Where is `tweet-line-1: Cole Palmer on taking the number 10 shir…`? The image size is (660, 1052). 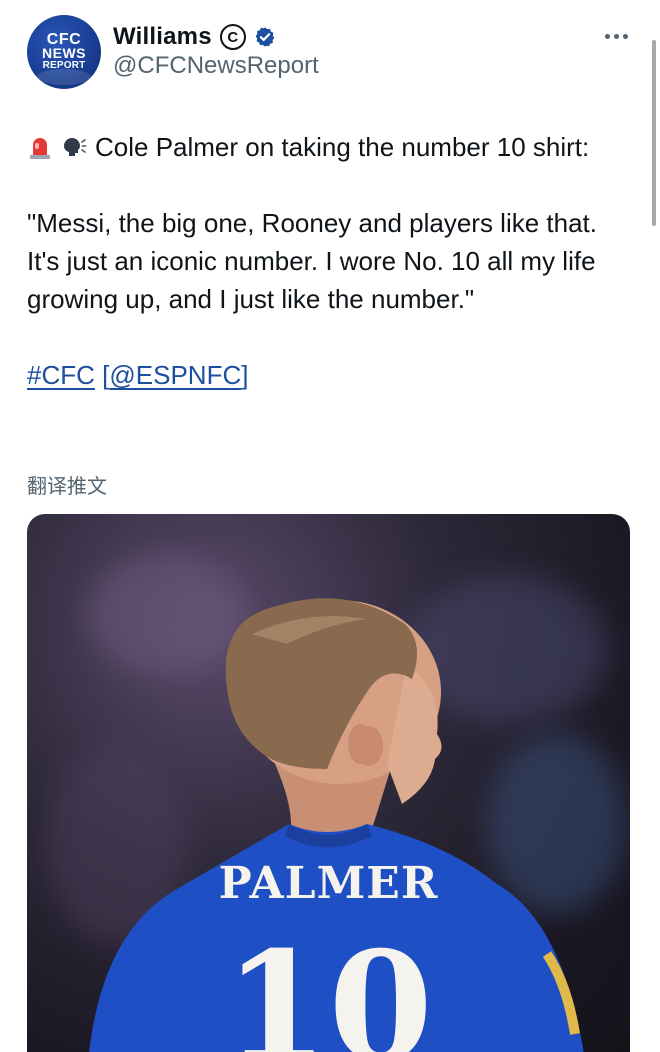
tweet-line-1: Cole Palmer on taking the number 10 shir… is located at coordinates (342, 147).